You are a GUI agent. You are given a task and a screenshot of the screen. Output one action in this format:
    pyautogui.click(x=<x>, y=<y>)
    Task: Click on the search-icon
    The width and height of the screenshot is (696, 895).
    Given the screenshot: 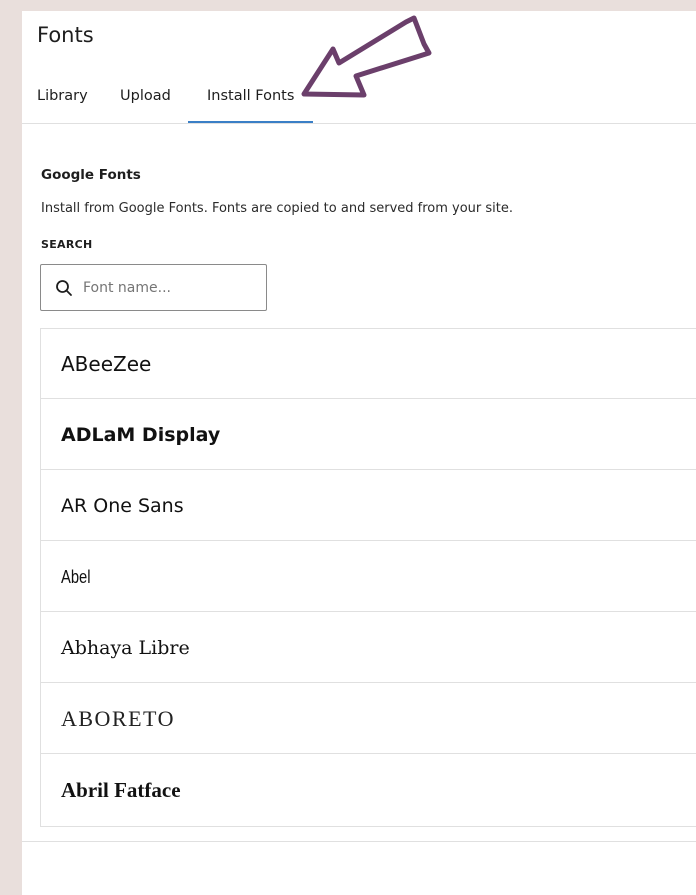 What is the action you would take?
    pyautogui.click(x=64, y=288)
    